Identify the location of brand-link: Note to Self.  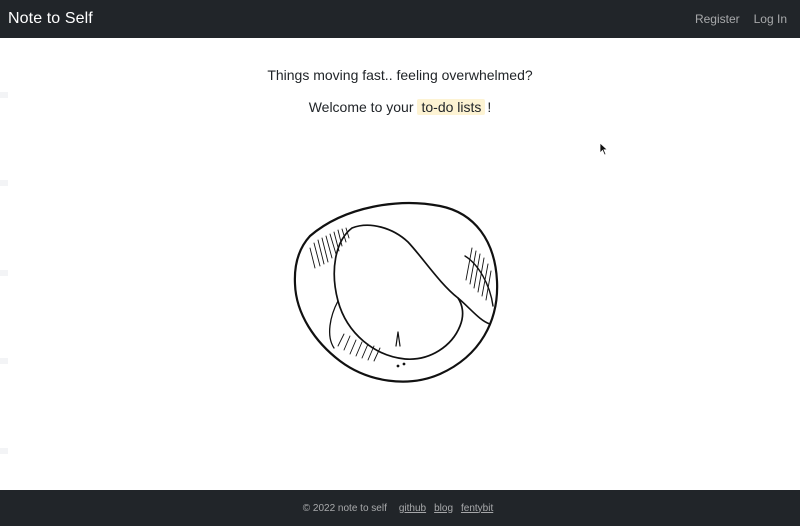
(50, 19).